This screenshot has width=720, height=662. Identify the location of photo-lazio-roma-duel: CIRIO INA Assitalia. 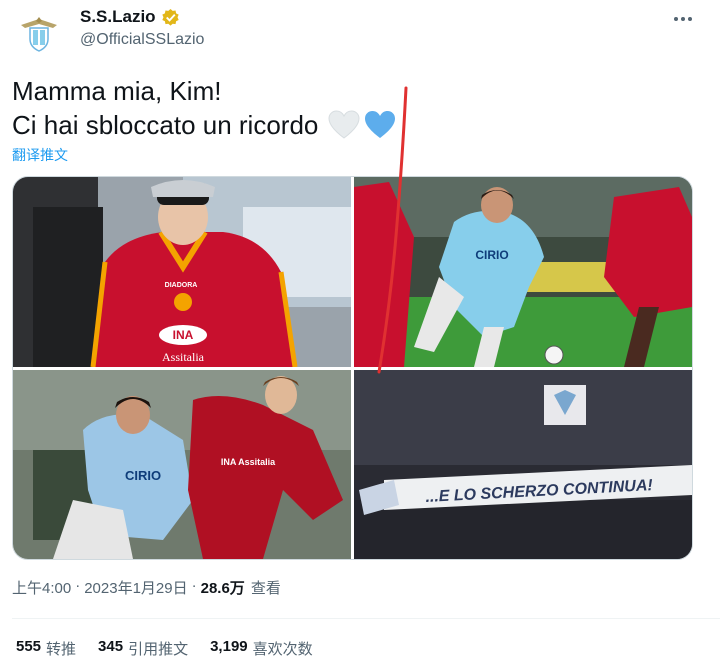
(182, 464).